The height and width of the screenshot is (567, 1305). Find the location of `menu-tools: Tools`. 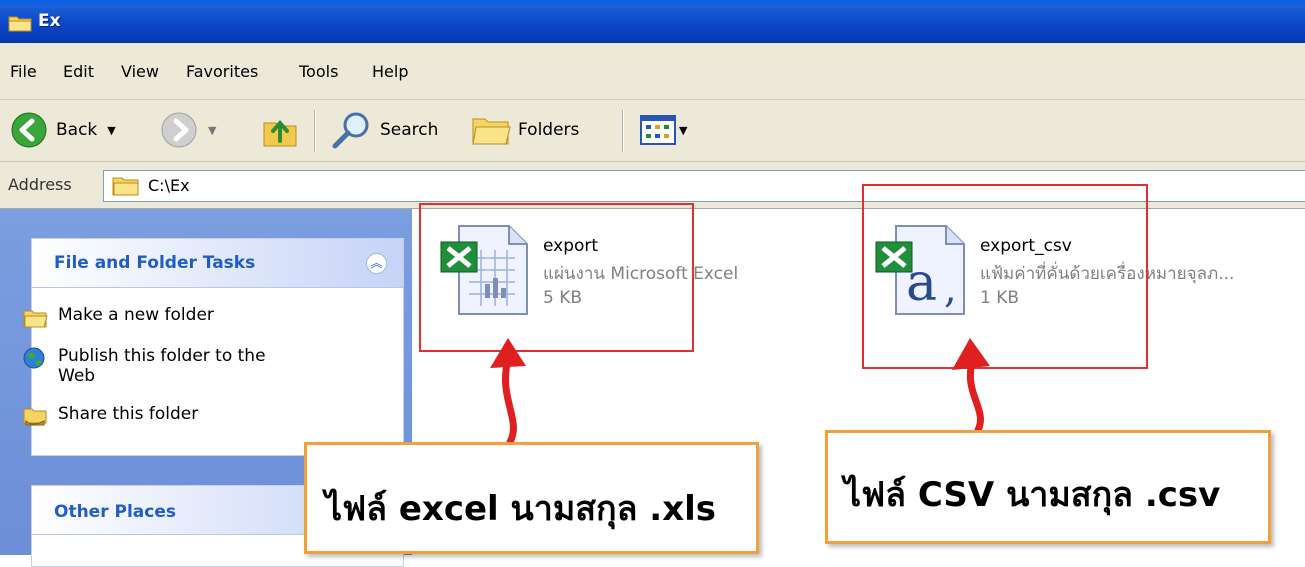

menu-tools: Tools is located at coordinates (318, 71).